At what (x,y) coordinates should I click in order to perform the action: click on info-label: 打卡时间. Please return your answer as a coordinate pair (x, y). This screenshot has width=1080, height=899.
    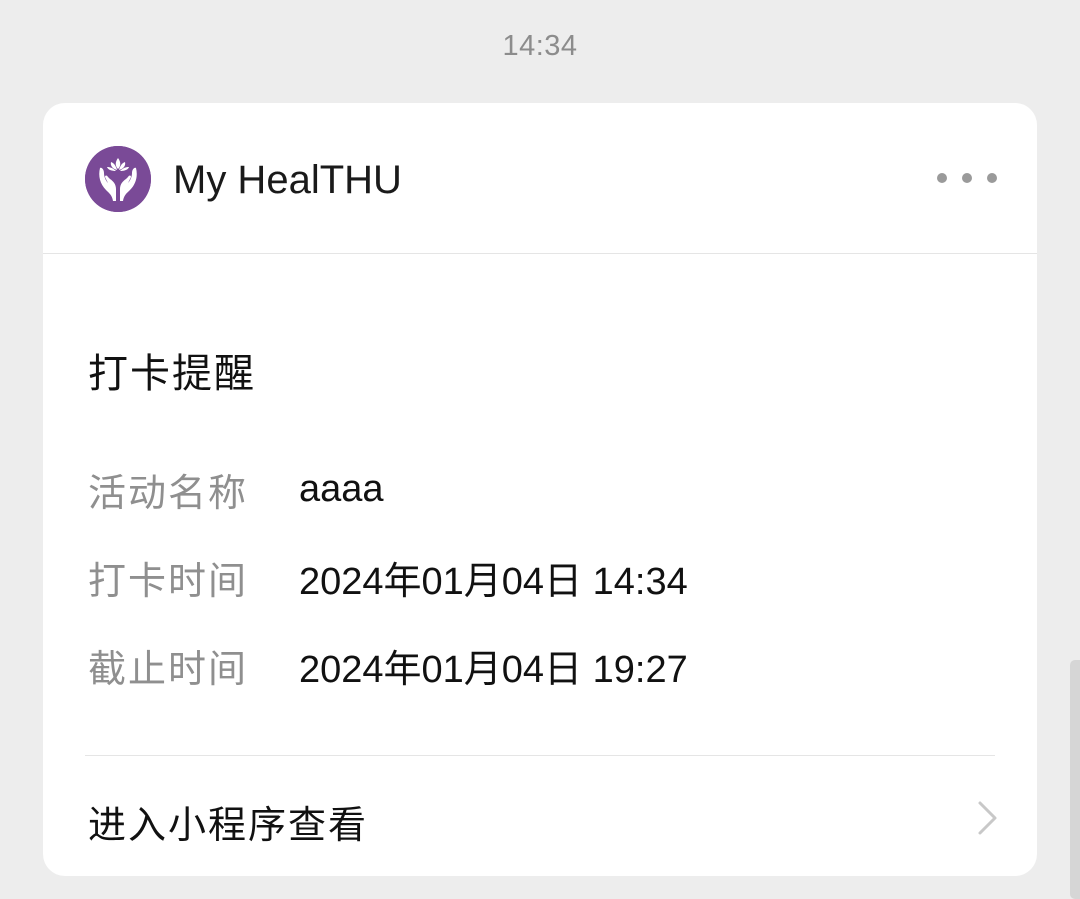
    Looking at the image, I should click on (168, 581).